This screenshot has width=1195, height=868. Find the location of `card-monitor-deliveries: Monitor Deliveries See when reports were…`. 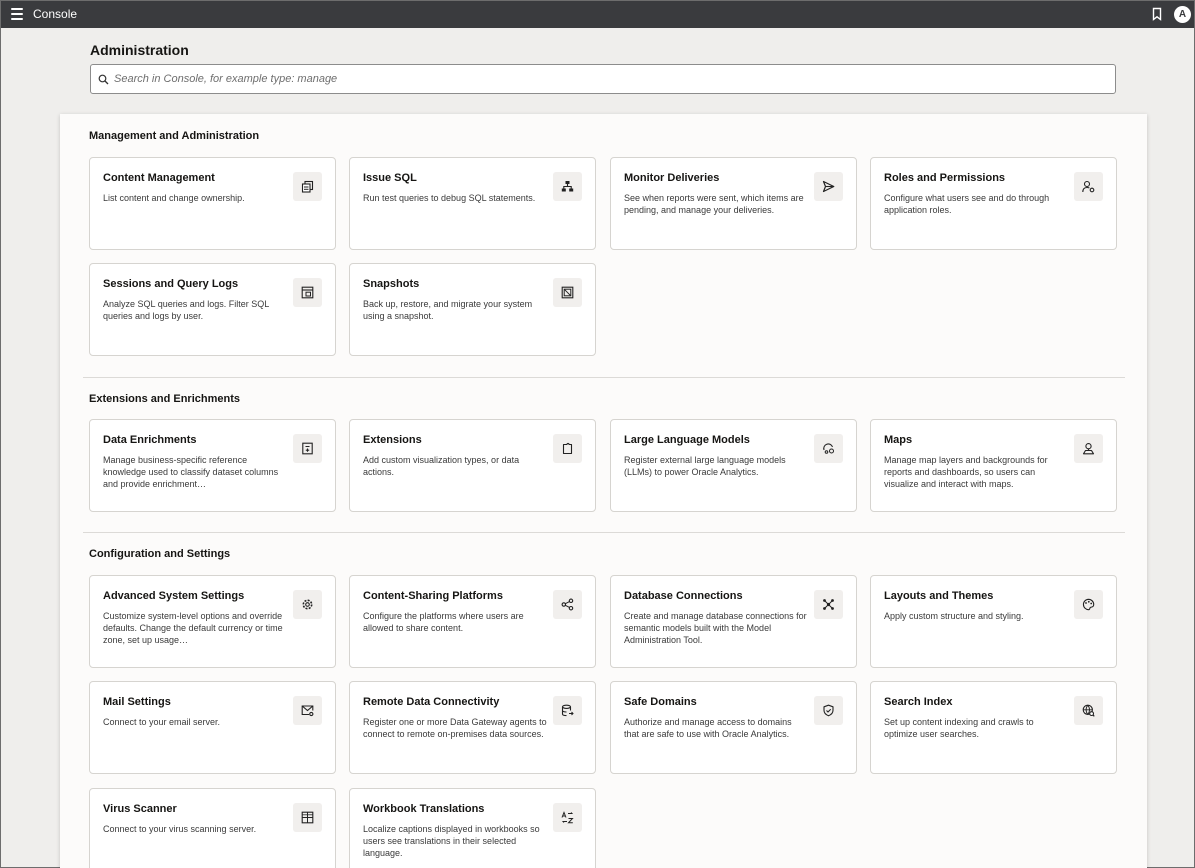

card-monitor-deliveries: Monitor Deliveries See when reports were… is located at coordinates (733, 203).